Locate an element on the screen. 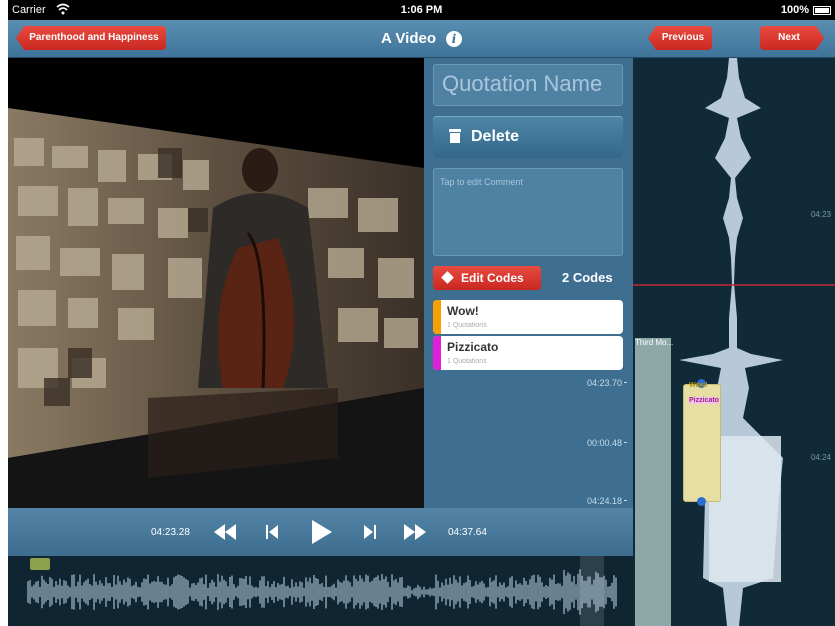  battery-percent: 100% is located at coordinates (794, 10).